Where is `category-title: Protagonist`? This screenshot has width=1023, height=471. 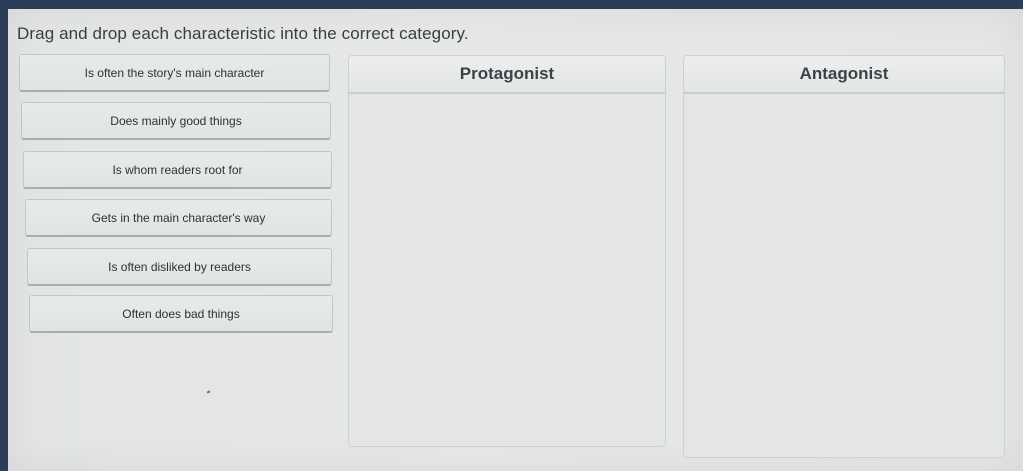 category-title: Protagonist is located at coordinates (507, 73).